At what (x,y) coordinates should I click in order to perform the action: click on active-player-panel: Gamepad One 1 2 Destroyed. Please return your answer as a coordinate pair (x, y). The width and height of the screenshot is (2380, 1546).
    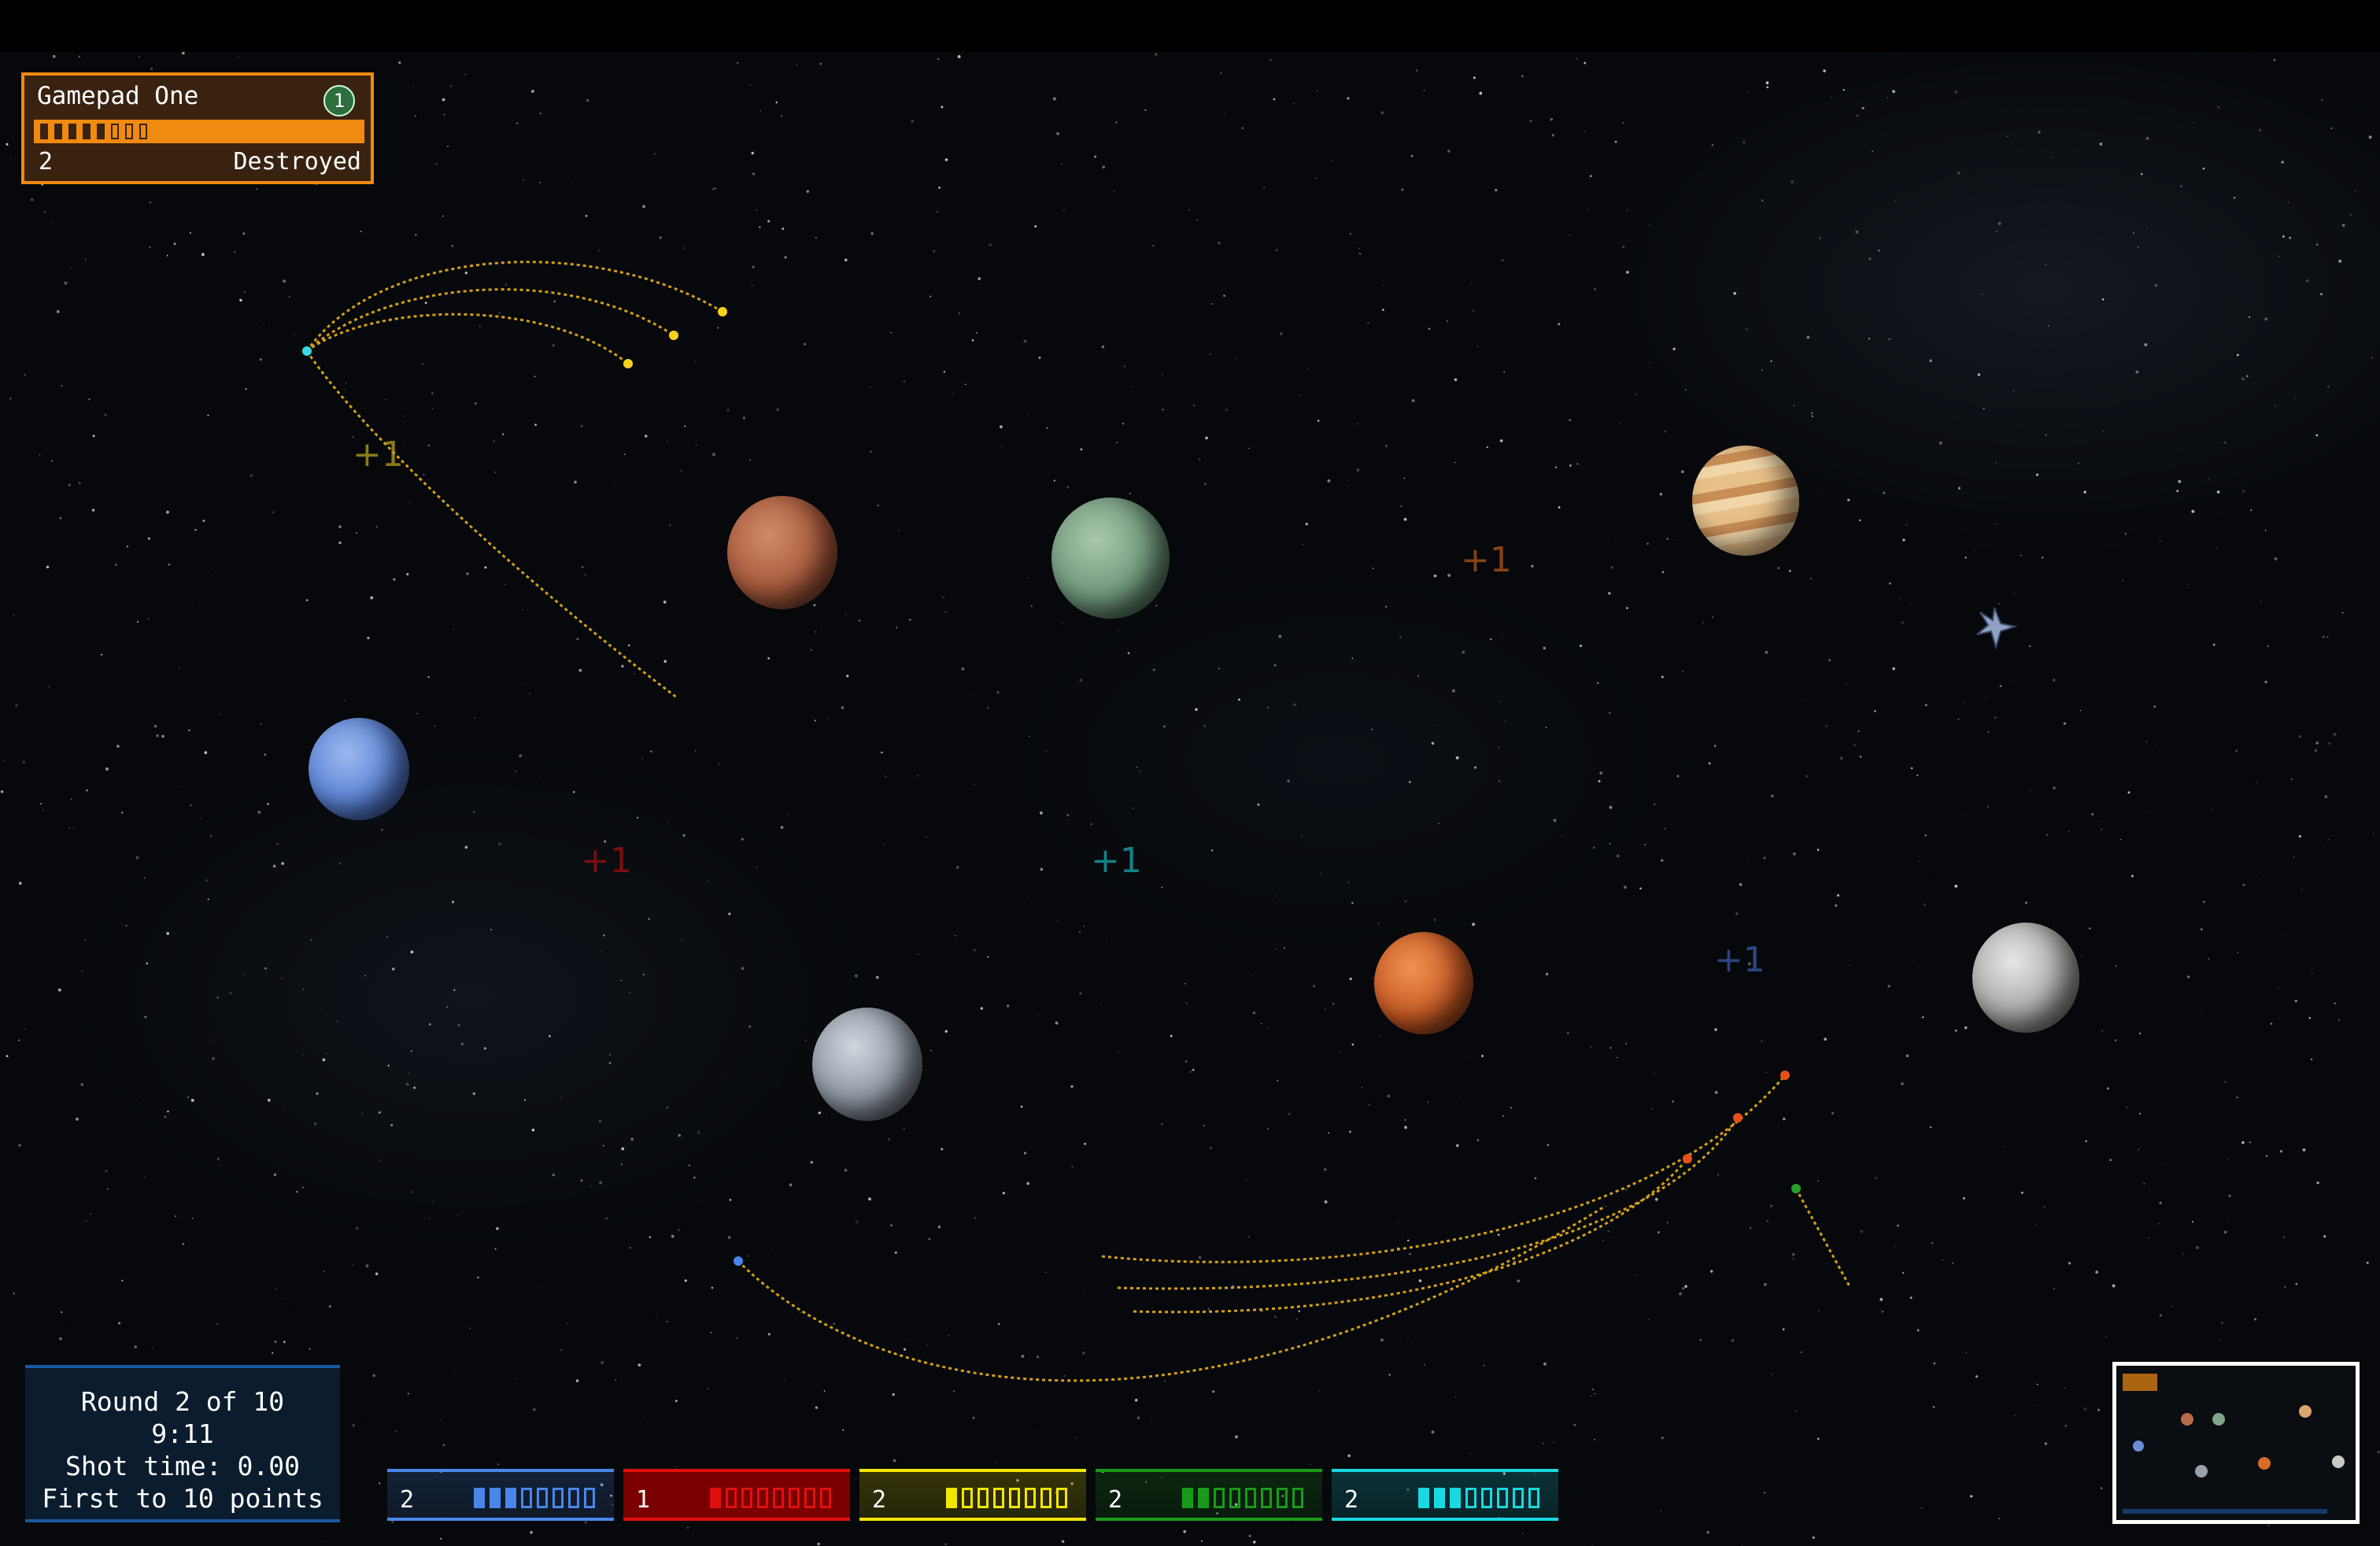
    Looking at the image, I should click on (197, 128).